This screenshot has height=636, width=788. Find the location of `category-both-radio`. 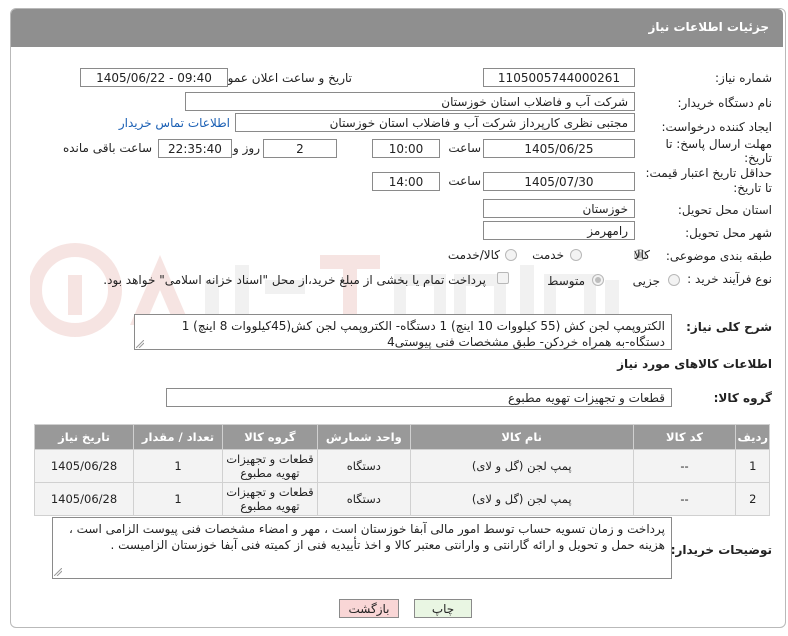

category-both-radio is located at coordinates (511, 255).